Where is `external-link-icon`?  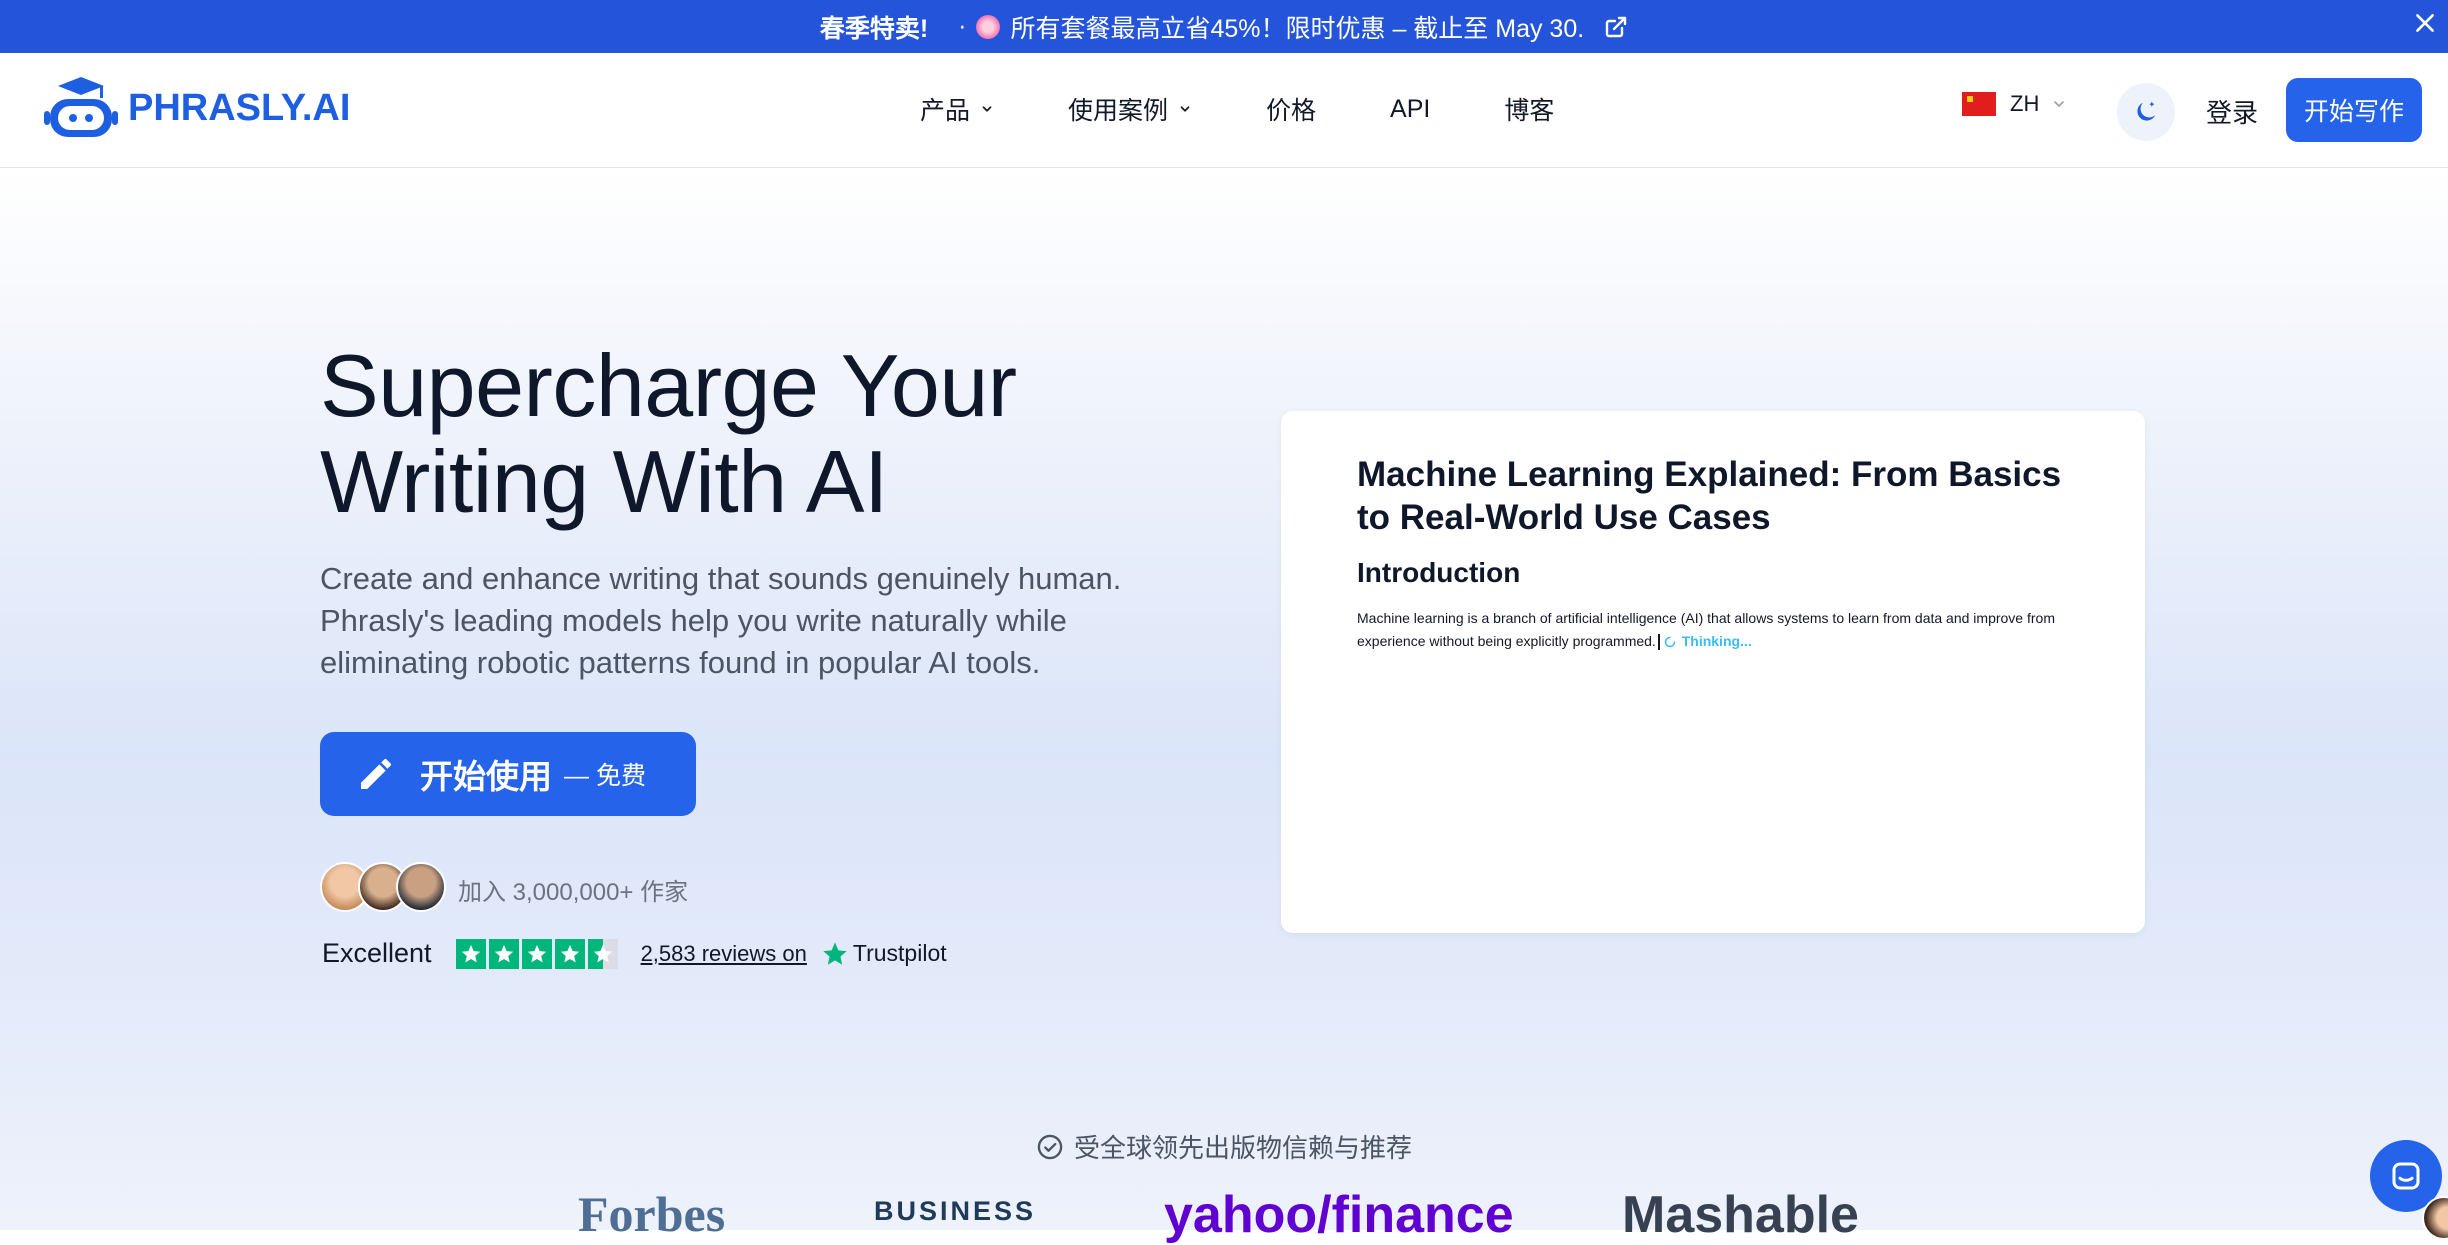 external-link-icon is located at coordinates (1616, 27).